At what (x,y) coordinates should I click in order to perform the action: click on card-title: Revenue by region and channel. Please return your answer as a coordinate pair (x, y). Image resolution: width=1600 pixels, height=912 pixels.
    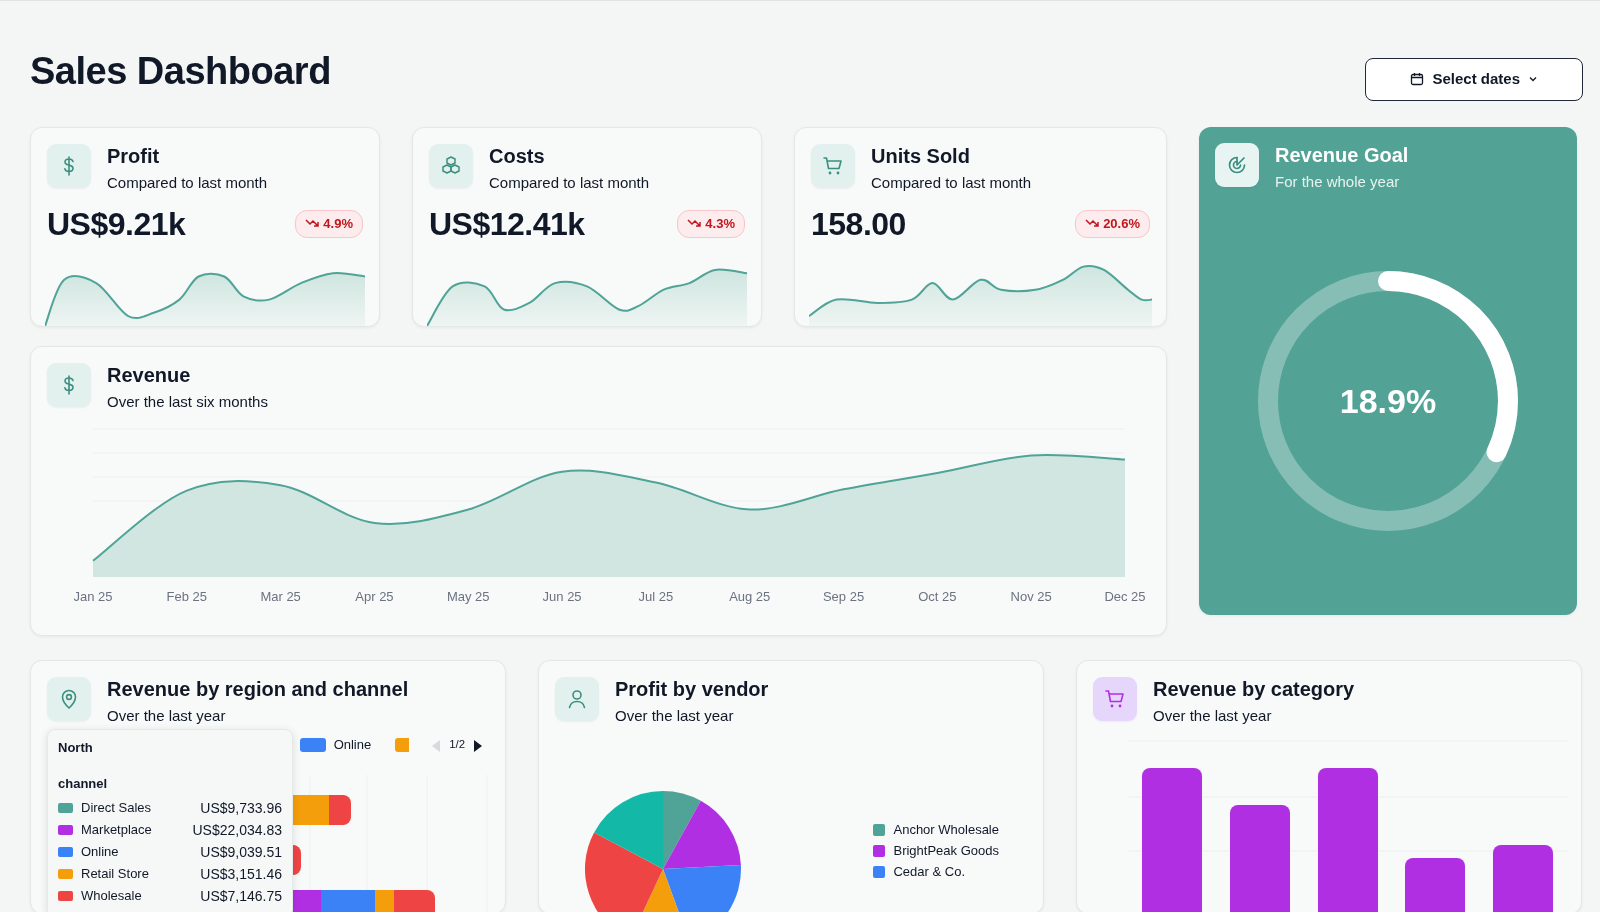
    Looking at the image, I should click on (258, 689).